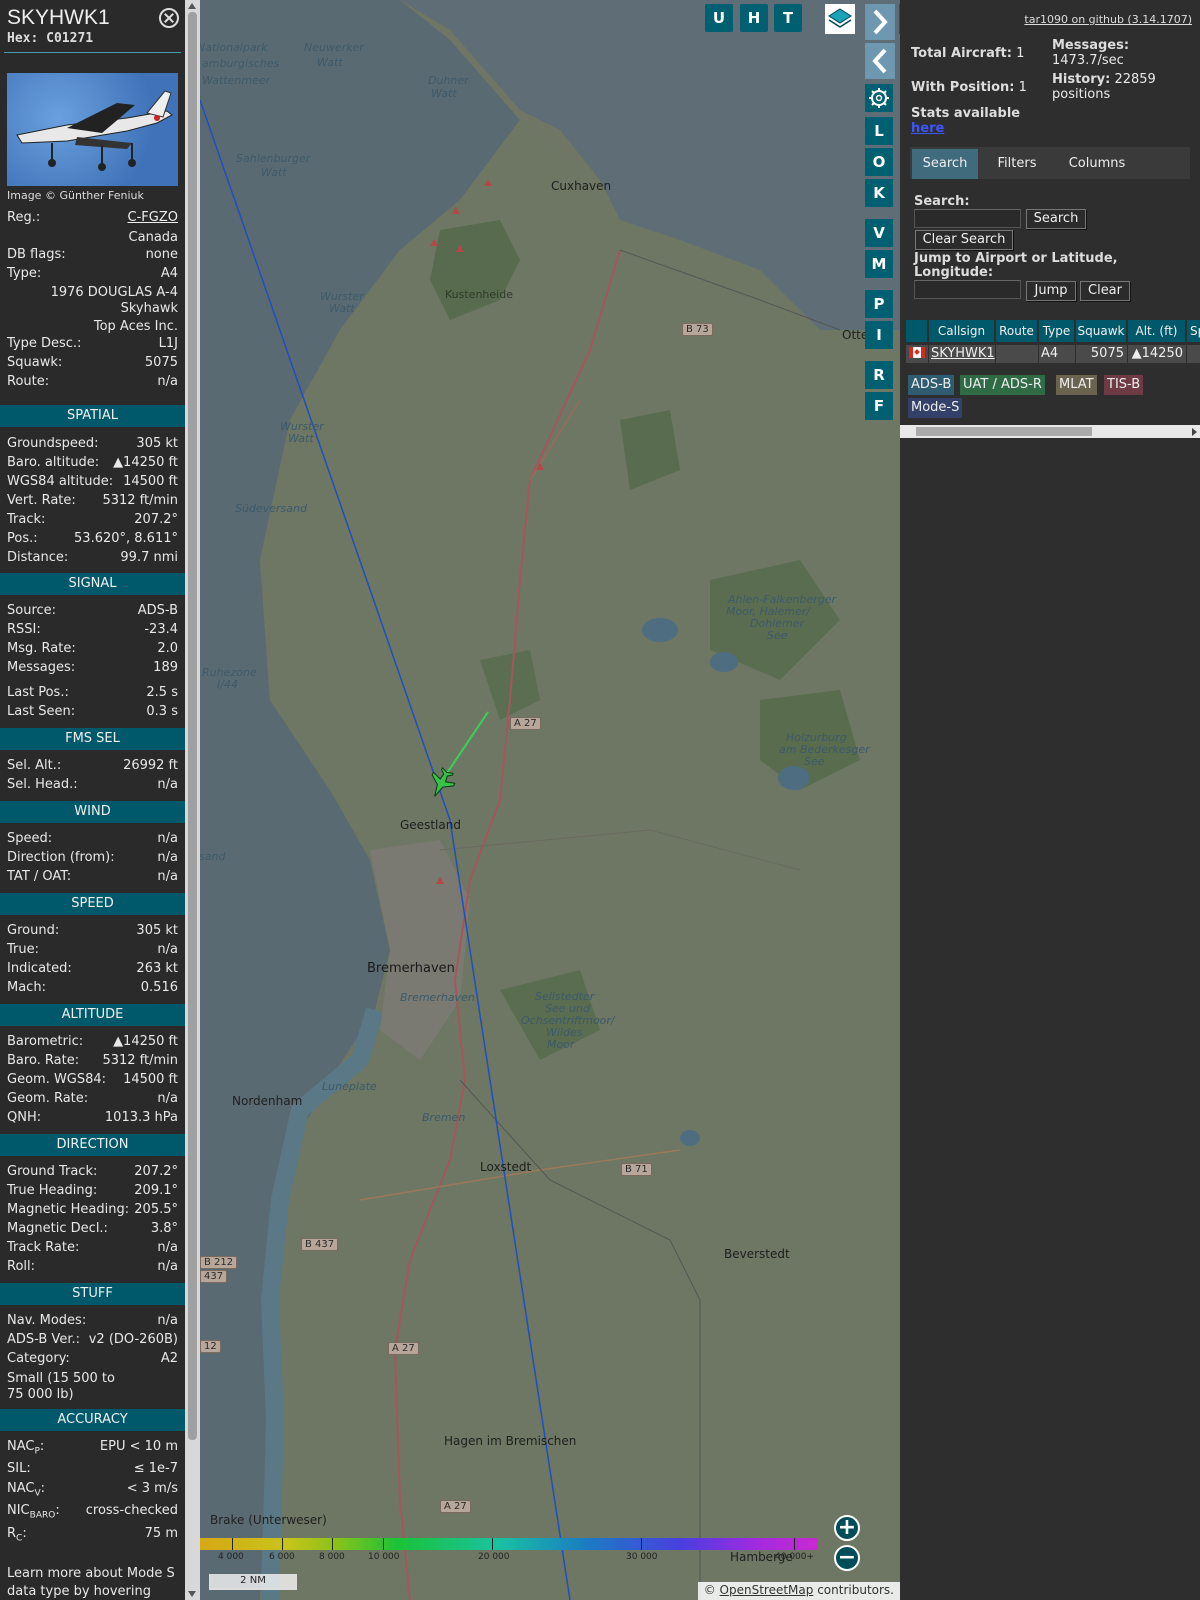 The image size is (1200, 1600). Describe the element at coordinates (92, 1512) in the screenshot. I see `nicbaro-row: NICBARO: cross-checked` at that location.